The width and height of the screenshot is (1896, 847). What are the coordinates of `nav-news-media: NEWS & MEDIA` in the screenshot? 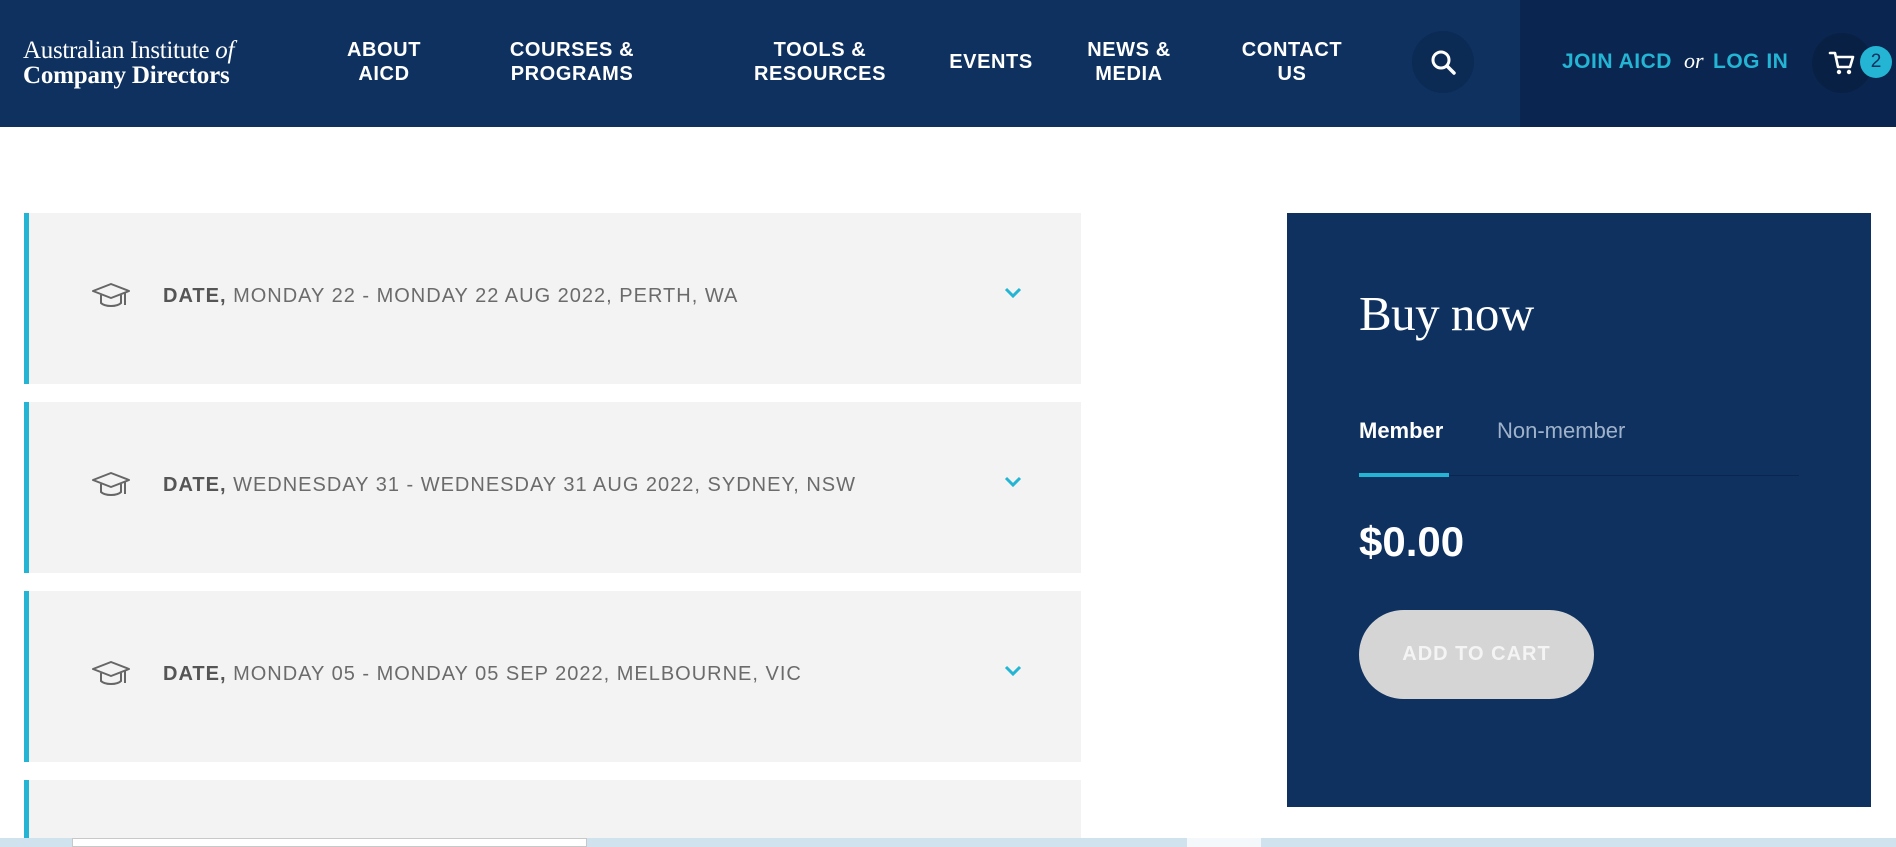 It's located at (1129, 62).